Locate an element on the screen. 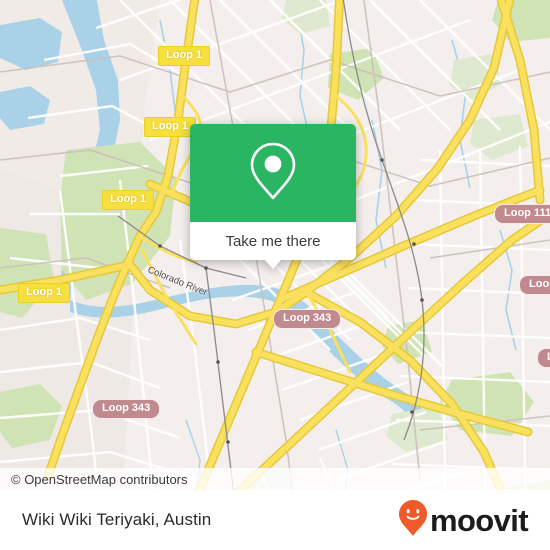  moovit-pin-smiley-icon is located at coordinates (413, 520).